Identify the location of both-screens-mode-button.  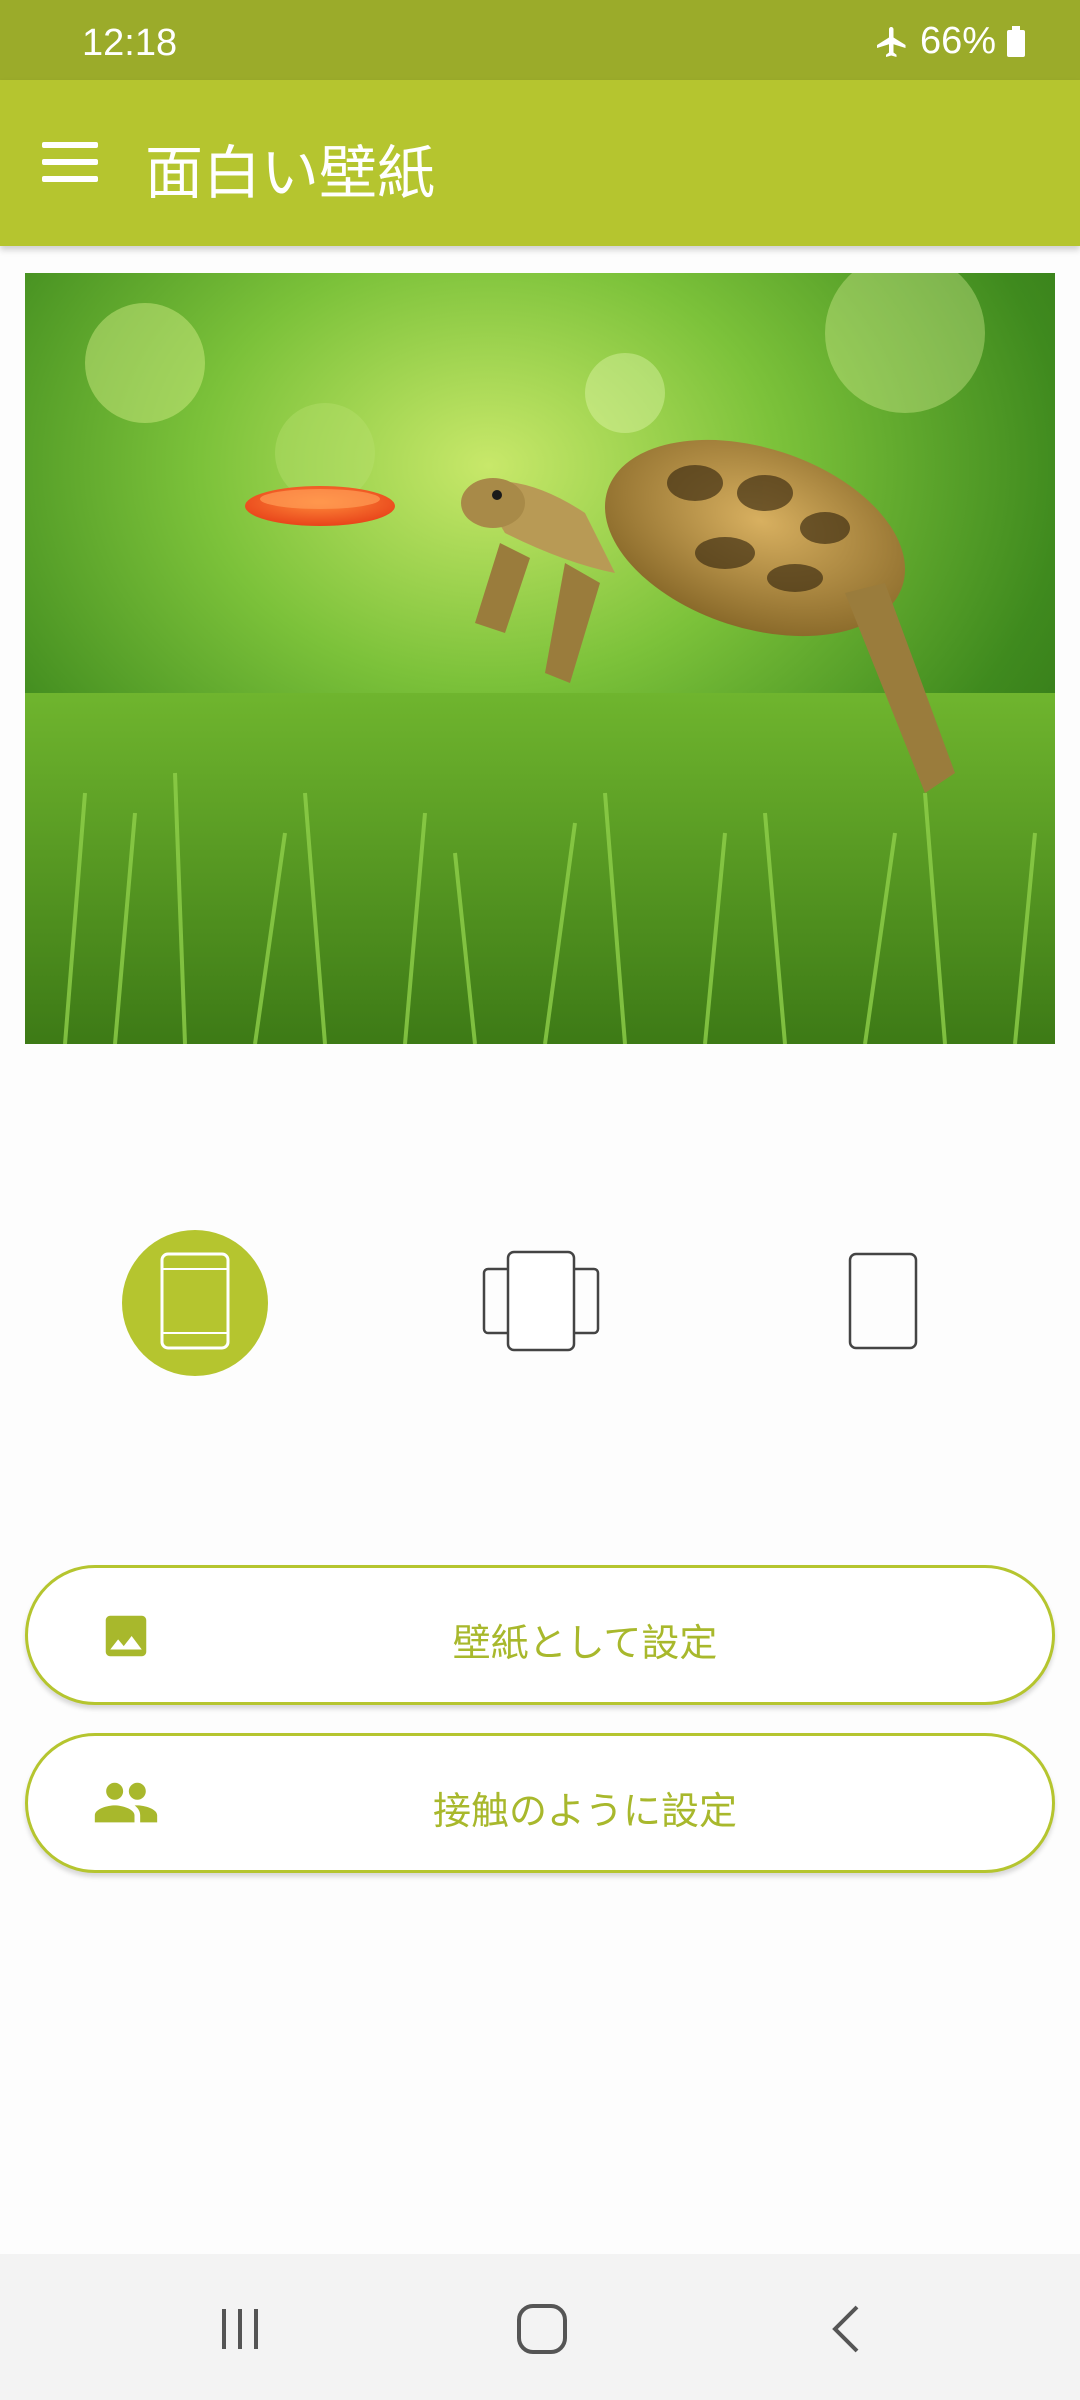
(541, 1303).